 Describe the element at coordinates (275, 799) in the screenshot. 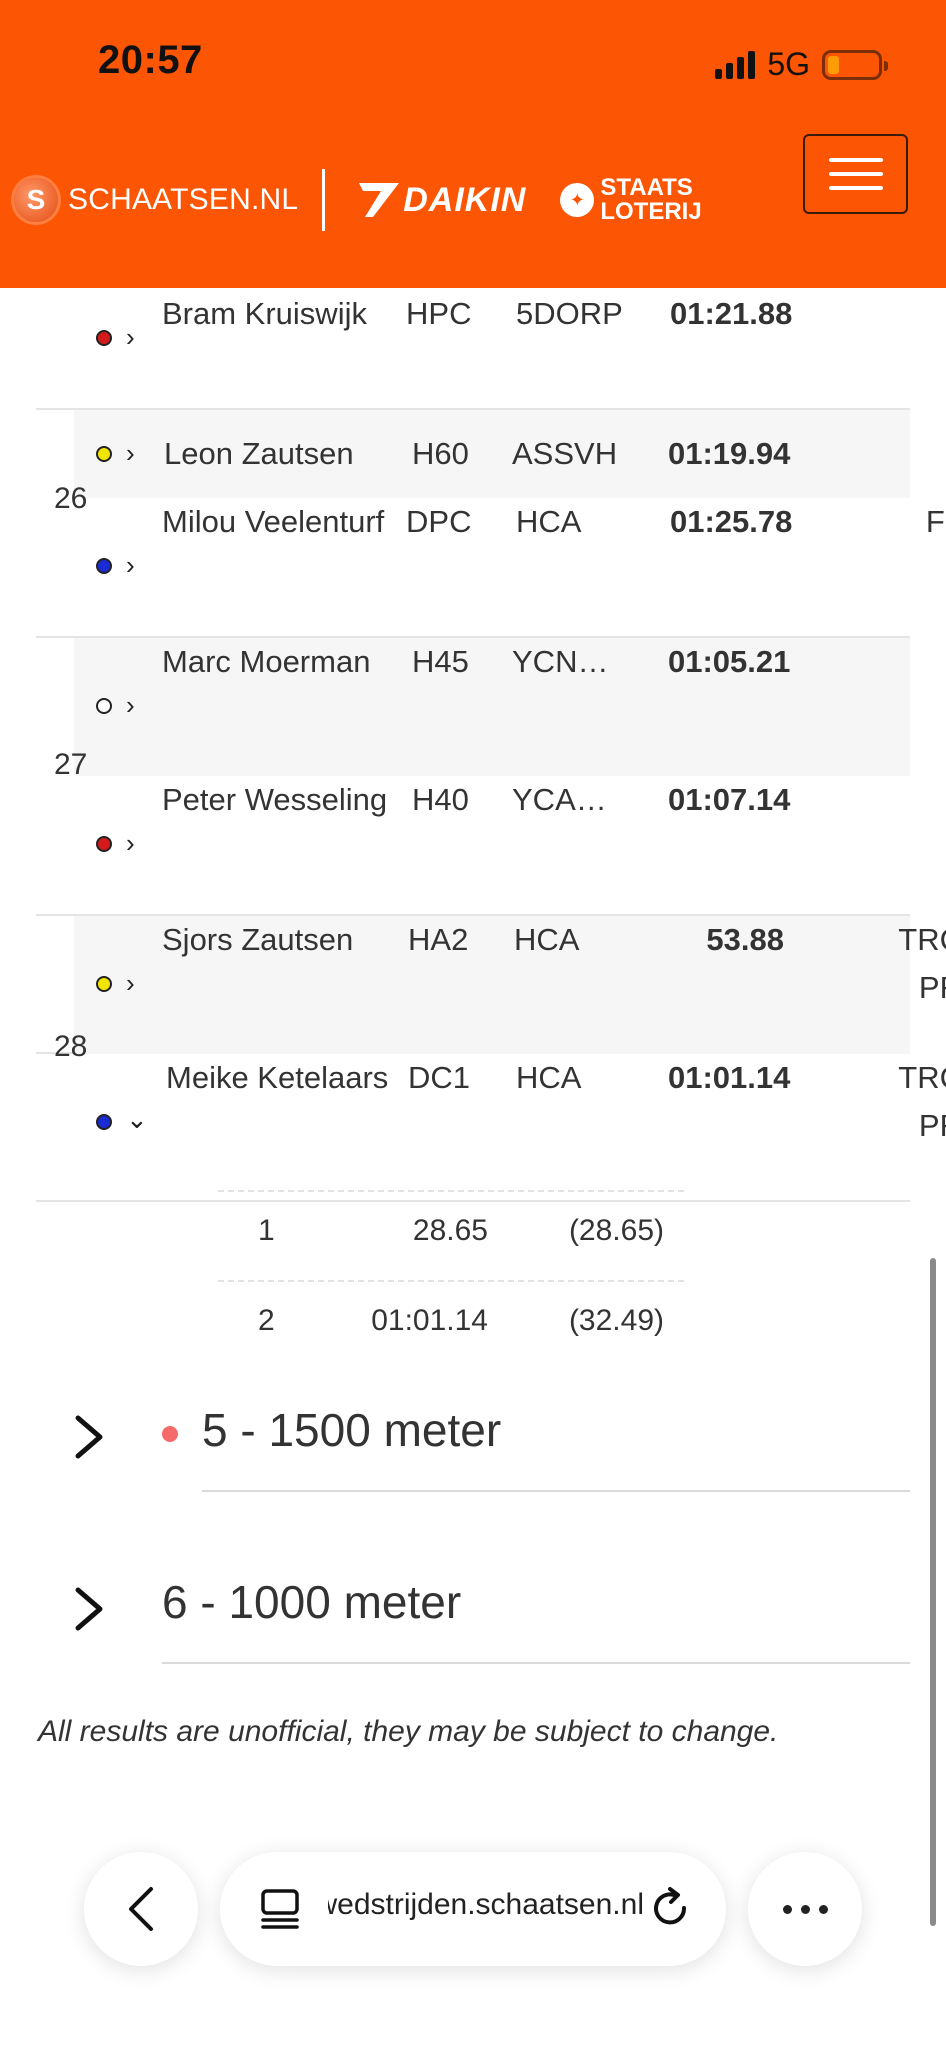

I see `skater-name: Peter Wesseling` at that location.